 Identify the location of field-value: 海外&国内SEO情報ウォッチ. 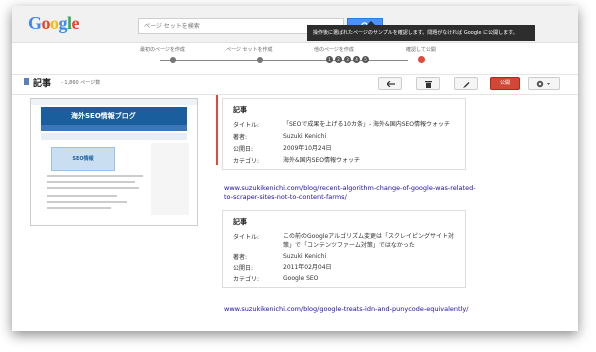
(322, 160).